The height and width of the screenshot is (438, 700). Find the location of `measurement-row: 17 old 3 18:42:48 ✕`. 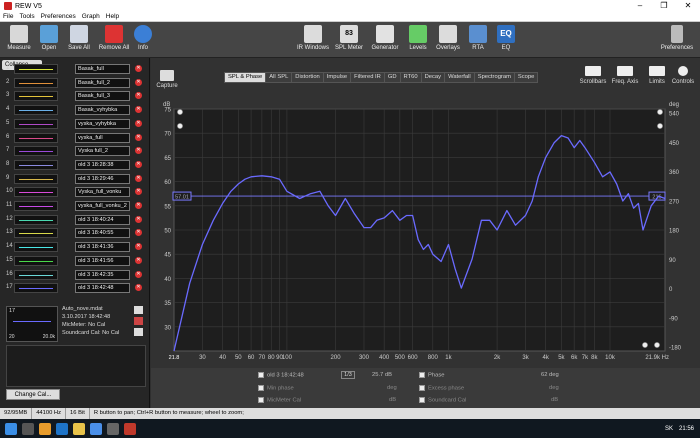

measurement-row: 17 old 3 18:42:48 ✕ is located at coordinates (74, 288).